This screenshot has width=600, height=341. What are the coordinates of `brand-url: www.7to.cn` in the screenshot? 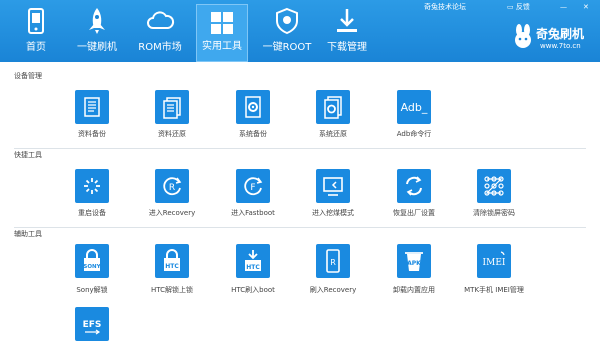 It's located at (560, 46).